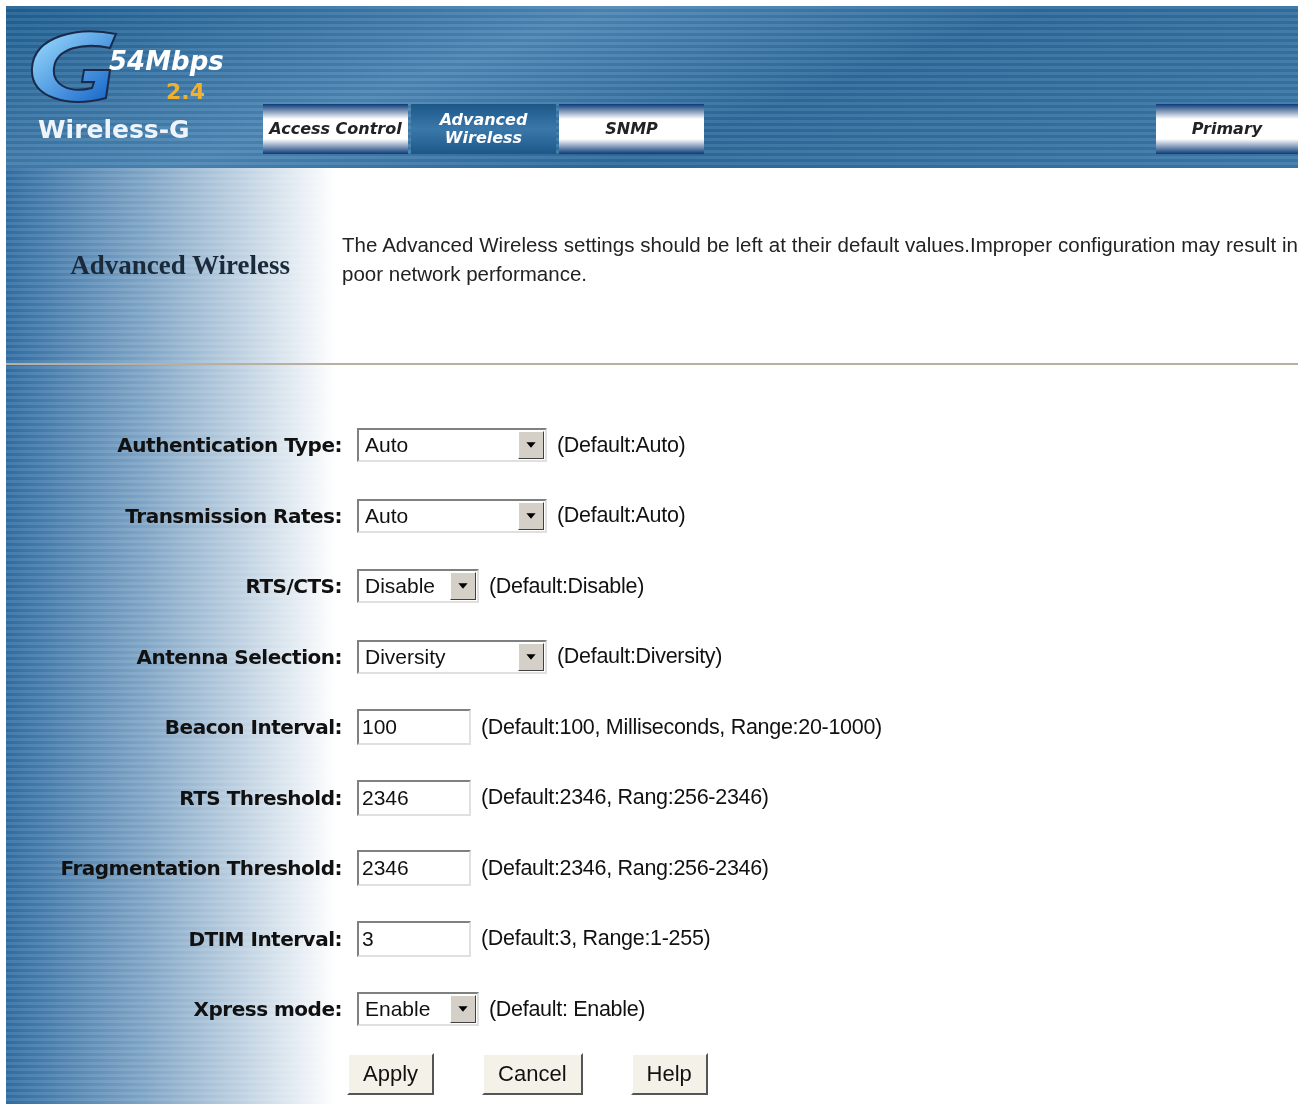 Image resolution: width=1307 pixels, height=1104 pixels. Describe the element at coordinates (264, 938) in the screenshot. I see `field-label: DTIM Interval:` at that location.